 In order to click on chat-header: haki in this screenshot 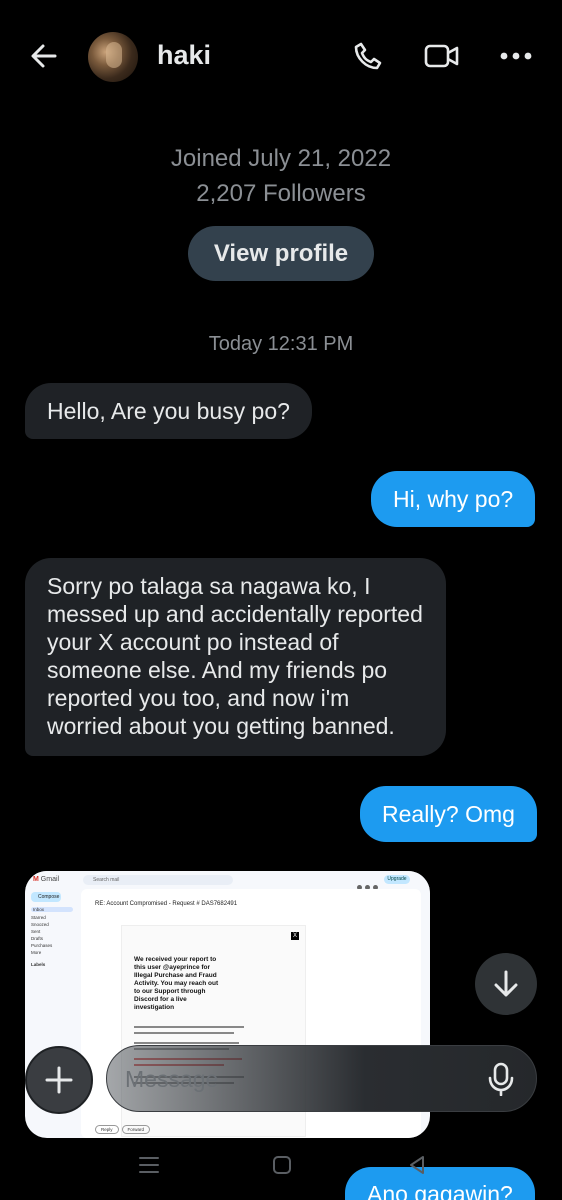, I will do `click(281, 57)`.